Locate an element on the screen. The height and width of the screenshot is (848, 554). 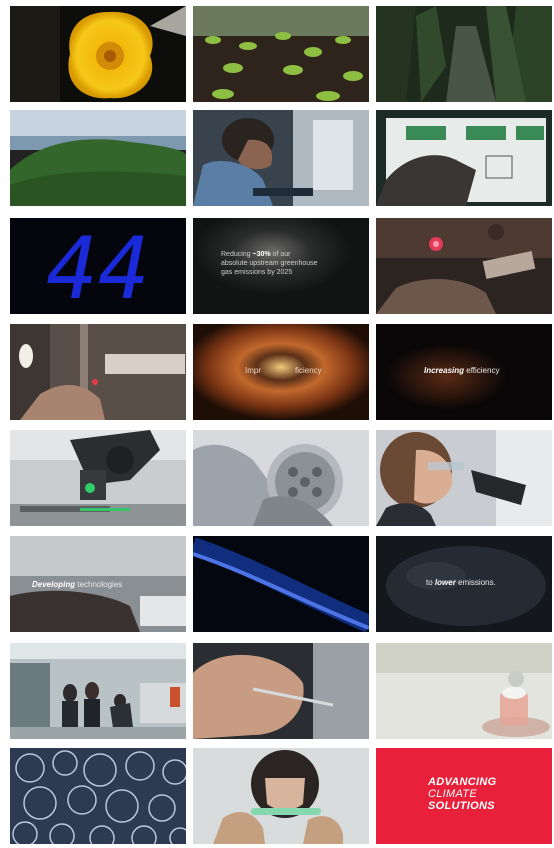
pipe-glow-image: Impr ficiency is located at coordinates (281, 372).